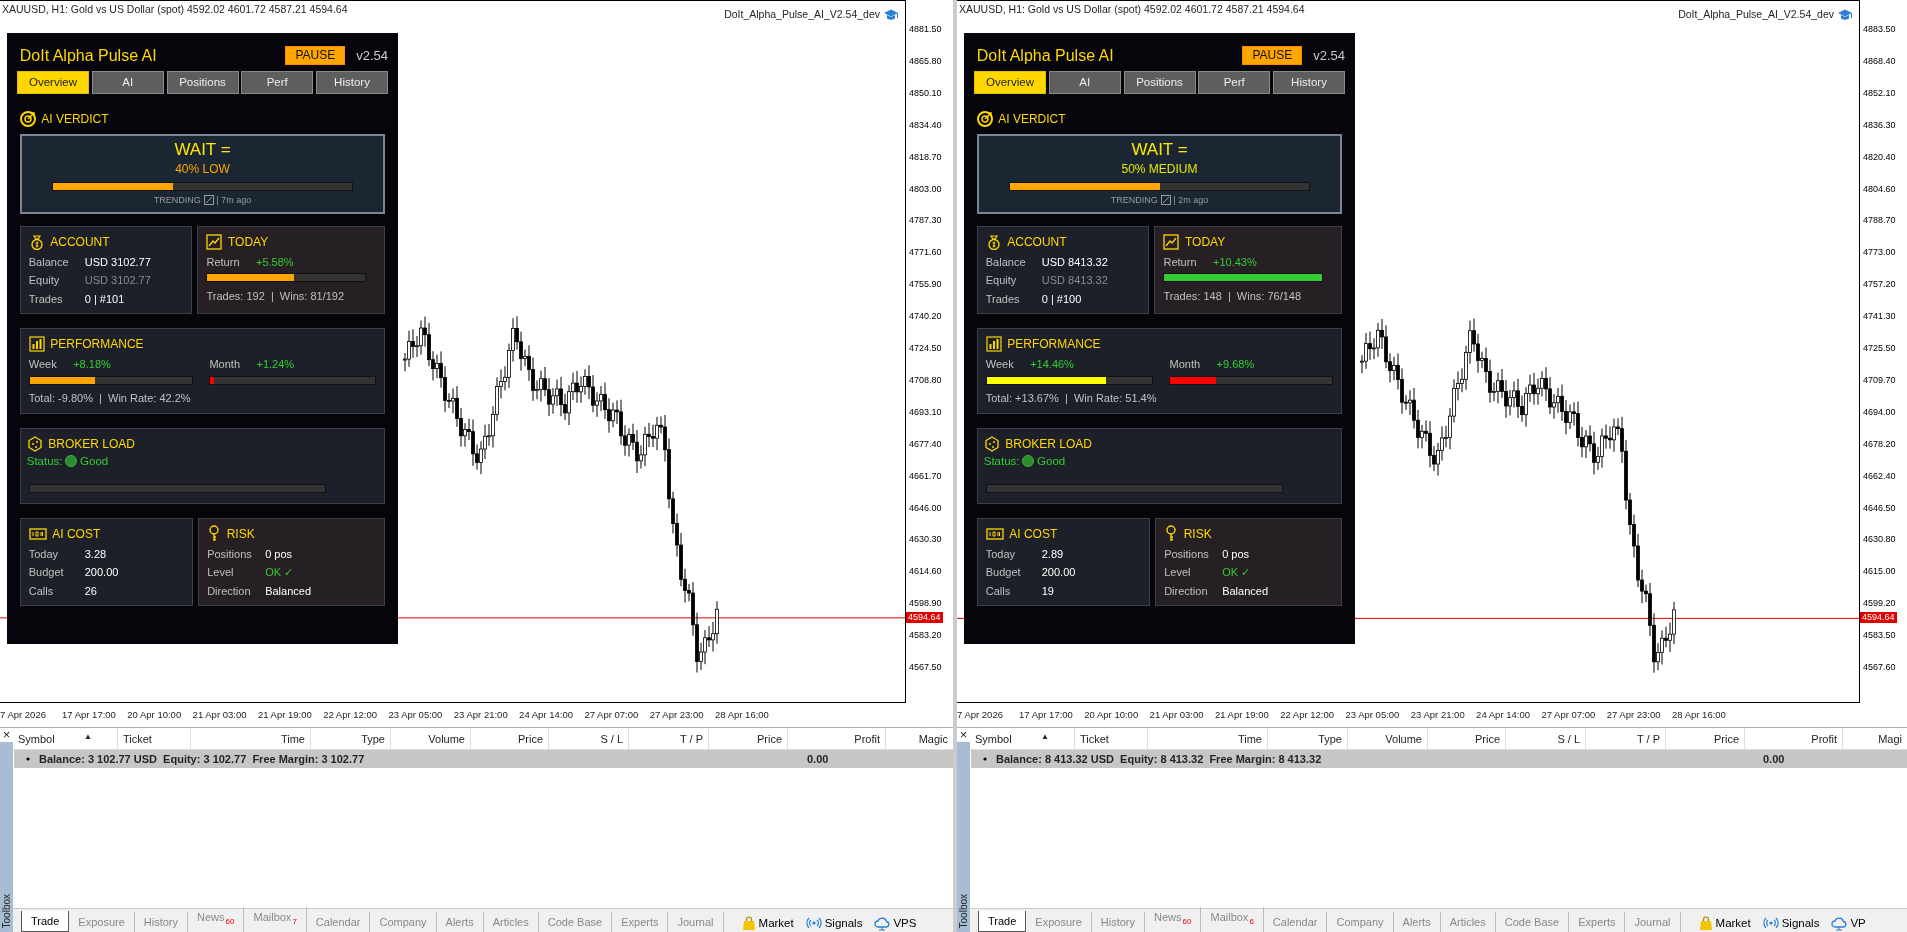 The width and height of the screenshot is (1907, 932). I want to click on time-label: 27 Apr 07:00, so click(611, 715).